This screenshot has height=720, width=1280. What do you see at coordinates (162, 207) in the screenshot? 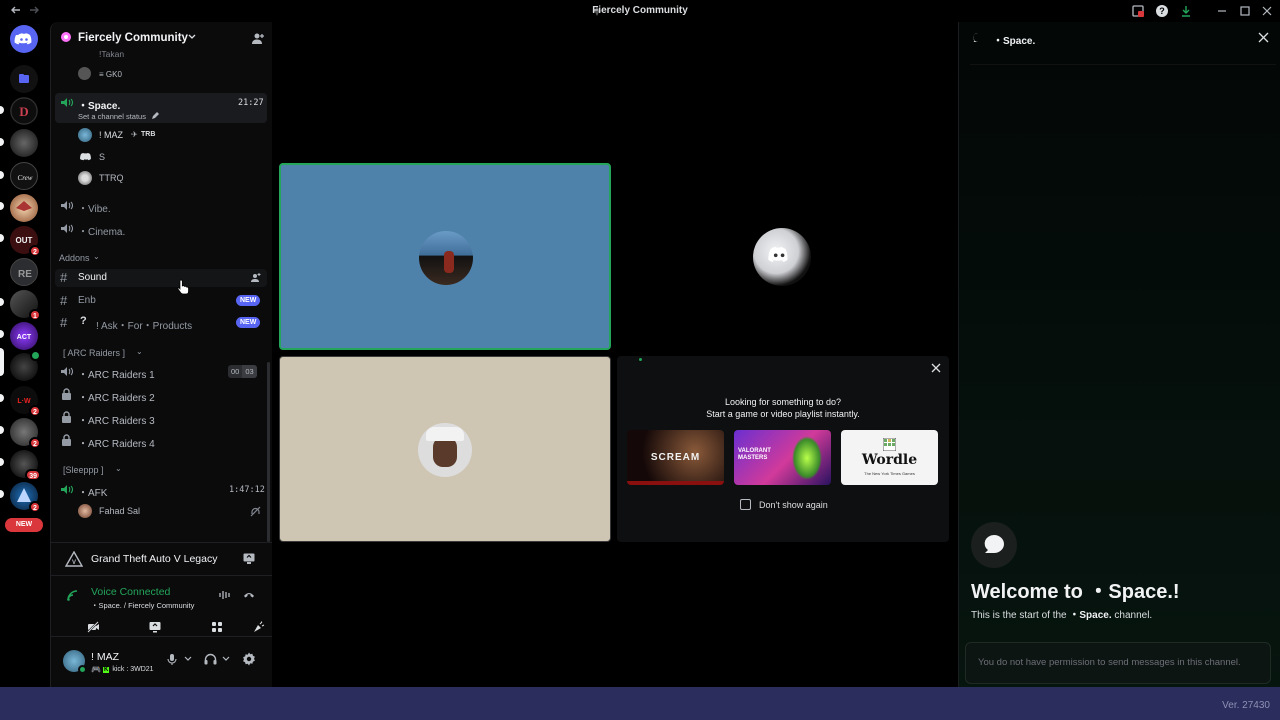
I see `voice-channel-vibe: ・Vibe.` at bounding box center [162, 207].